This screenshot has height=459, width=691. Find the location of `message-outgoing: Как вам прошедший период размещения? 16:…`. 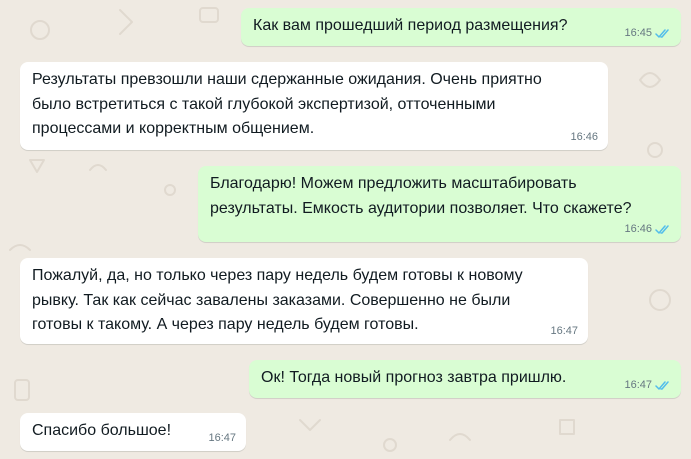

message-outgoing: Как вам прошедший период размещения? 16:… is located at coordinates (461, 27).